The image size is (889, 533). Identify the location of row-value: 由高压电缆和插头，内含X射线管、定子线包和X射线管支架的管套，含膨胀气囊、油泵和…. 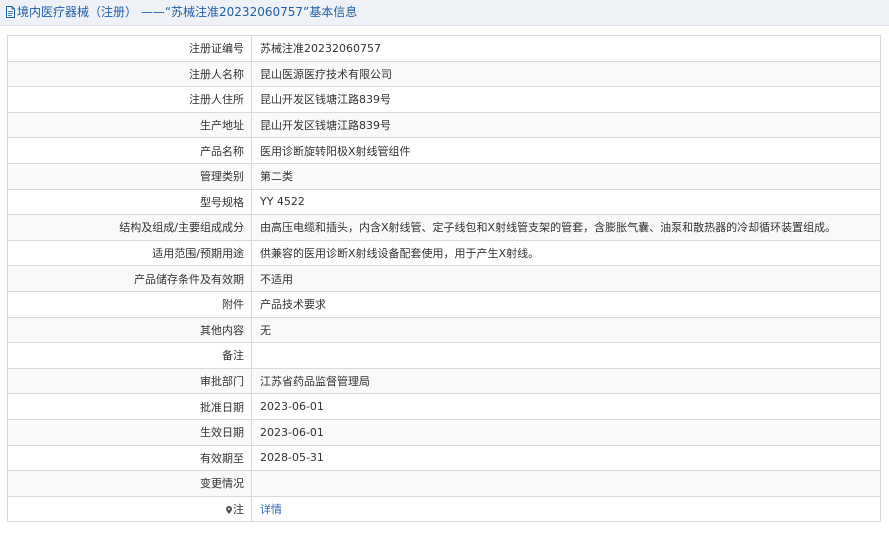
(566, 227).